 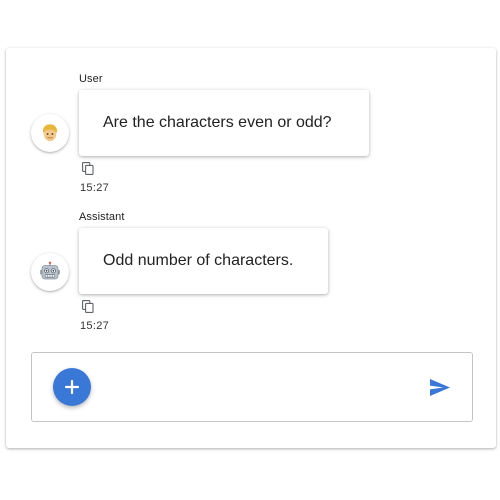 I want to click on message-bubble: Are the characters even or odd?, so click(x=224, y=123).